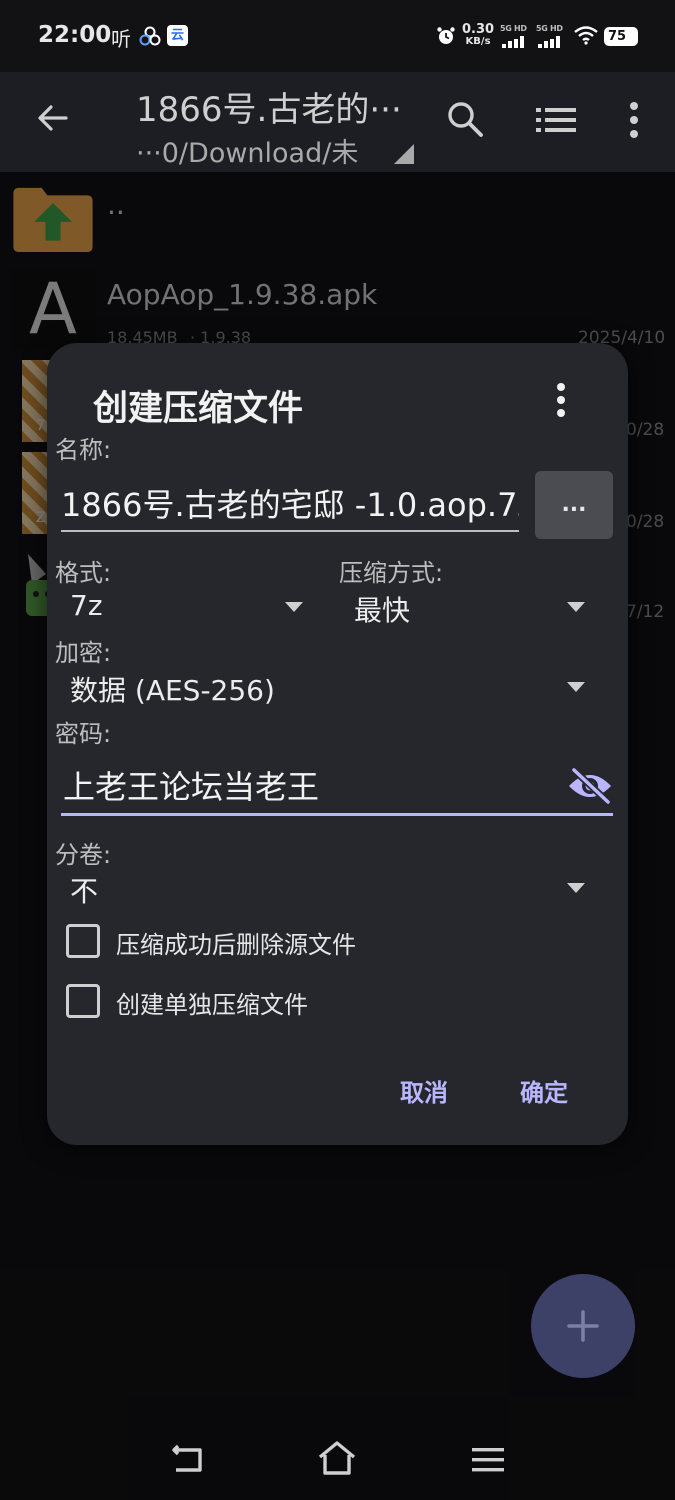 The height and width of the screenshot is (1500, 675). Describe the element at coordinates (465, 119) in the screenshot. I see `search-icon` at that location.